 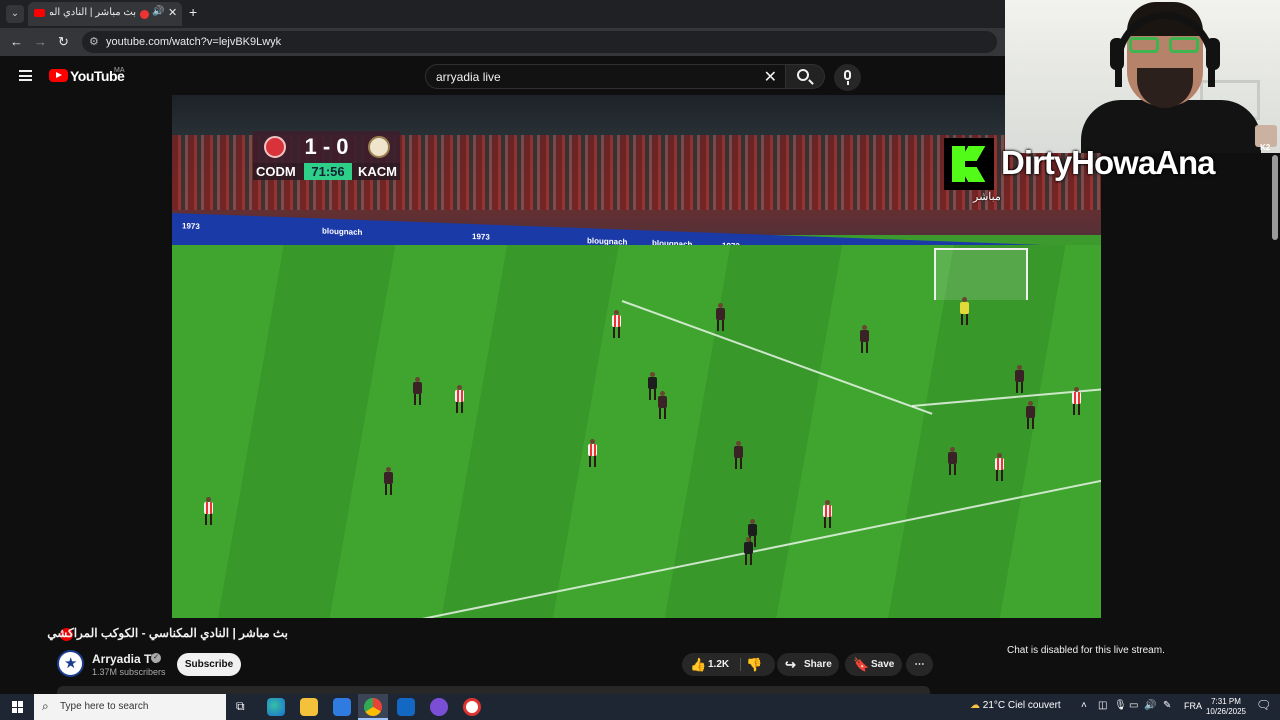 I want to click on dislike-icon: 👎, so click(x=754, y=664).